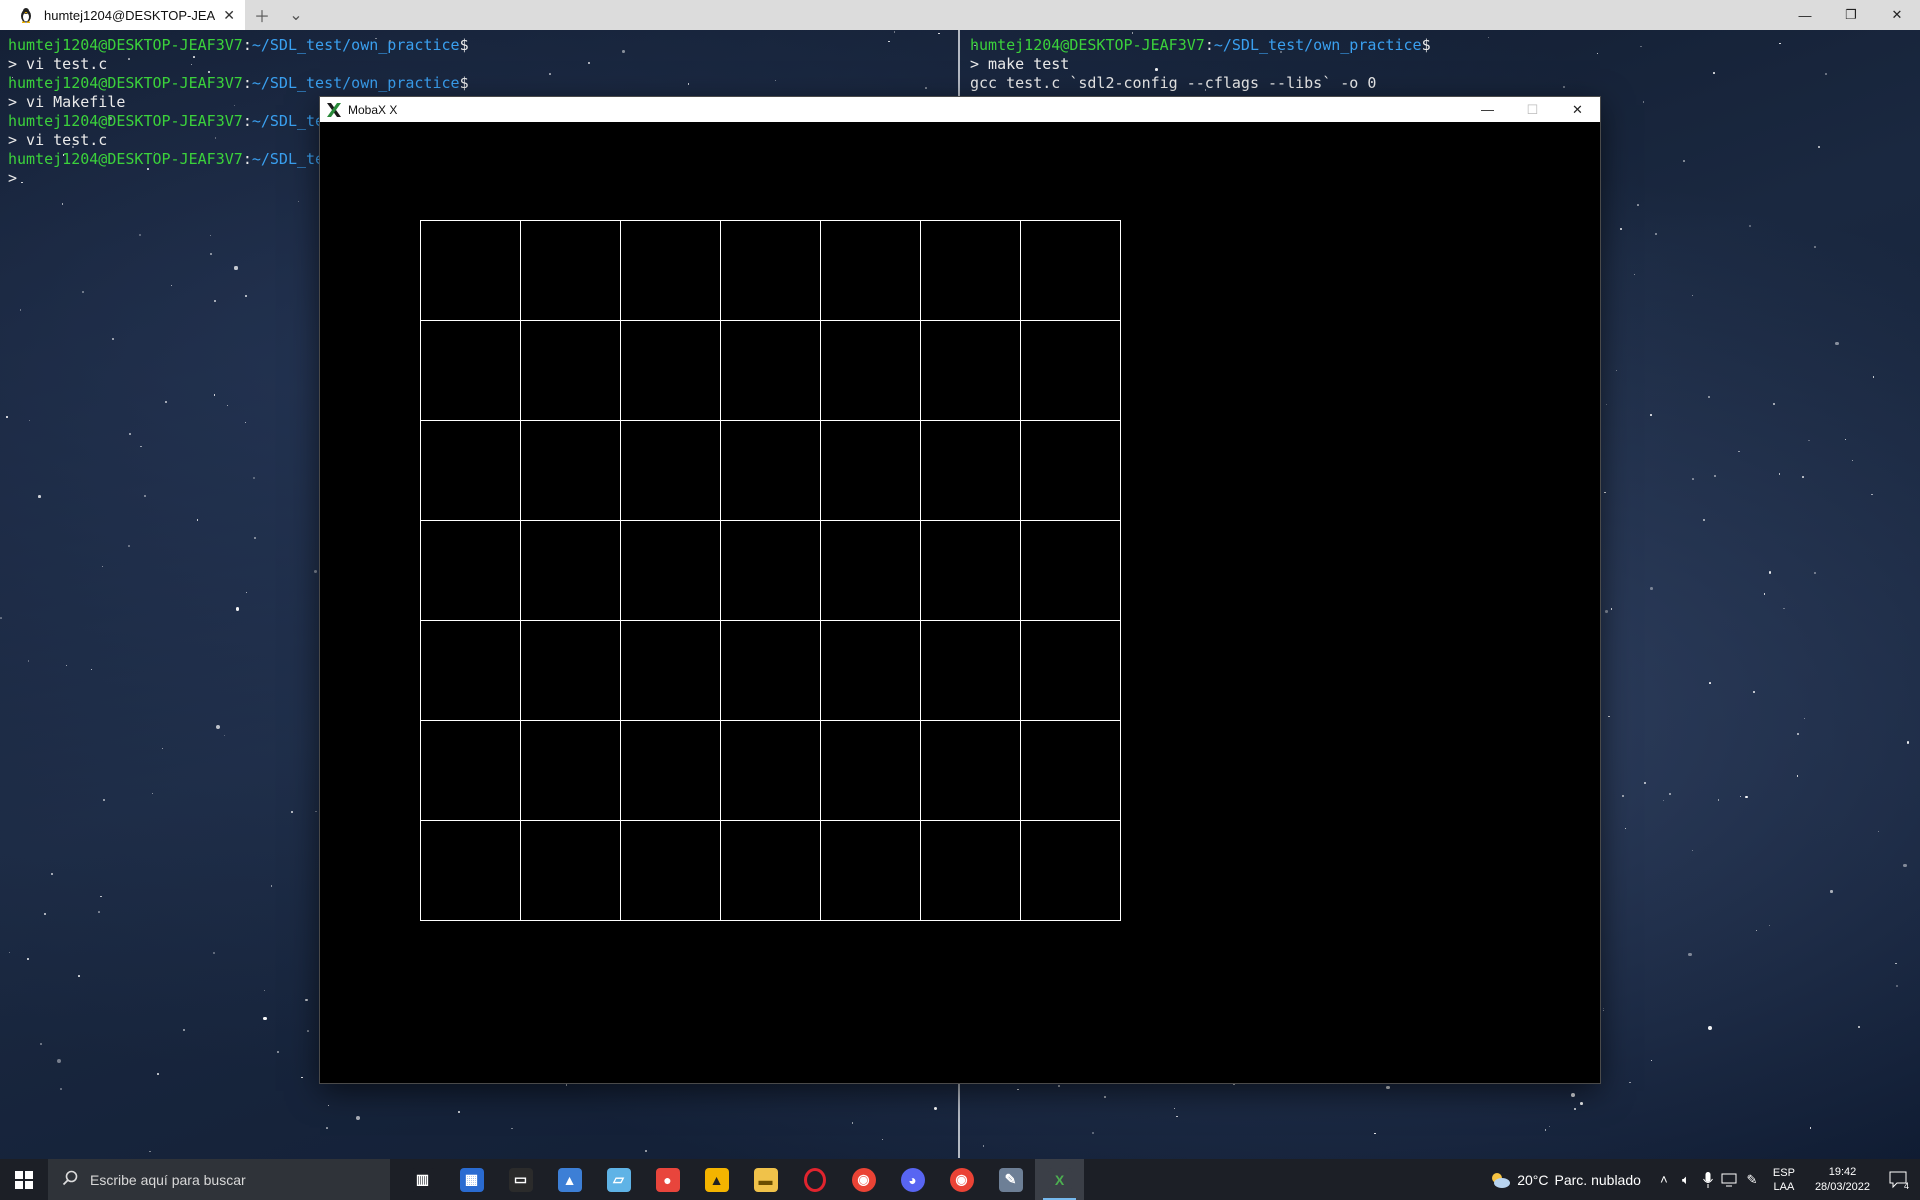 The image size is (1920, 1200). What do you see at coordinates (1900, 1180) in the screenshot?
I see `notification-center-button: 4` at bounding box center [1900, 1180].